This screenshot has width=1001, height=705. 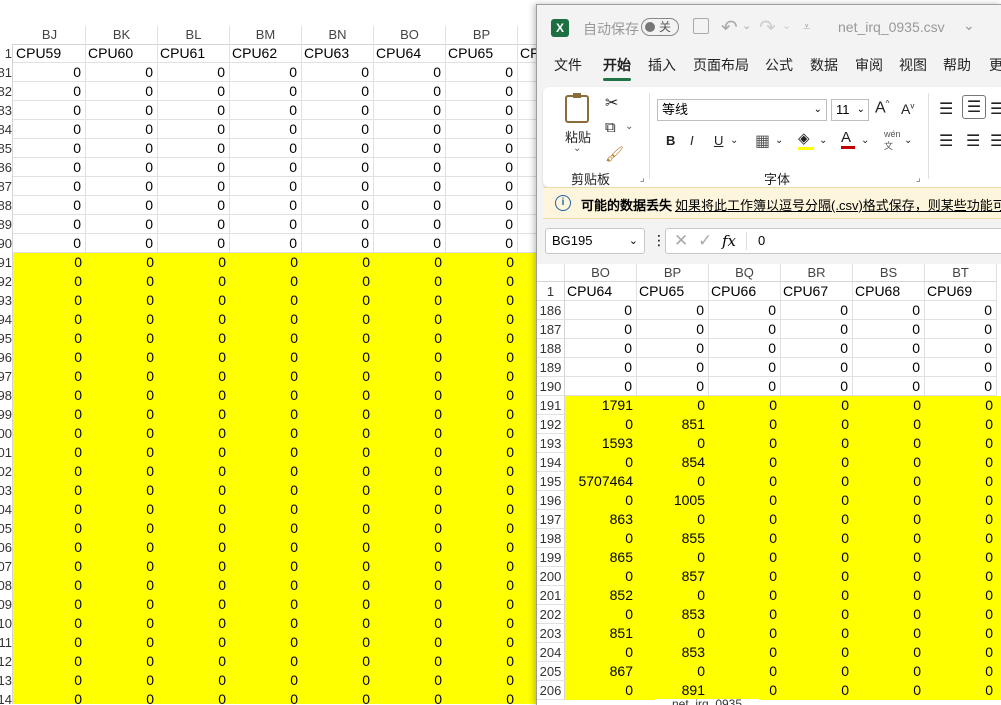 What do you see at coordinates (577, 108) in the screenshot?
I see `paste-icon` at bounding box center [577, 108].